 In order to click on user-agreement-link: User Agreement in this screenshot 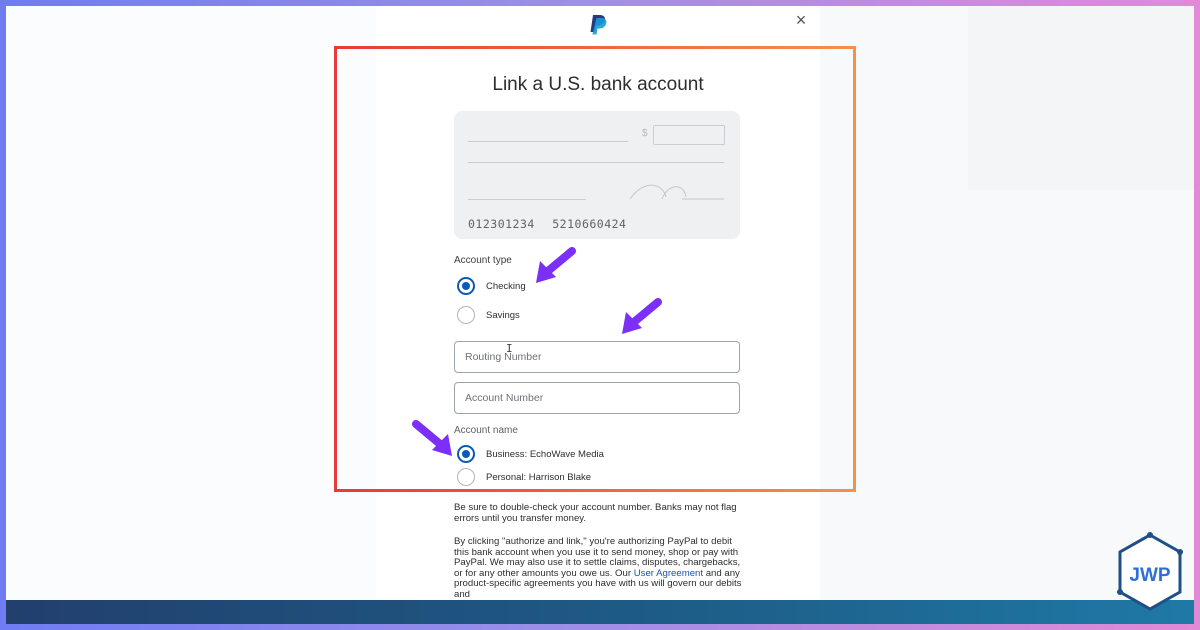, I will do `click(668, 573)`.